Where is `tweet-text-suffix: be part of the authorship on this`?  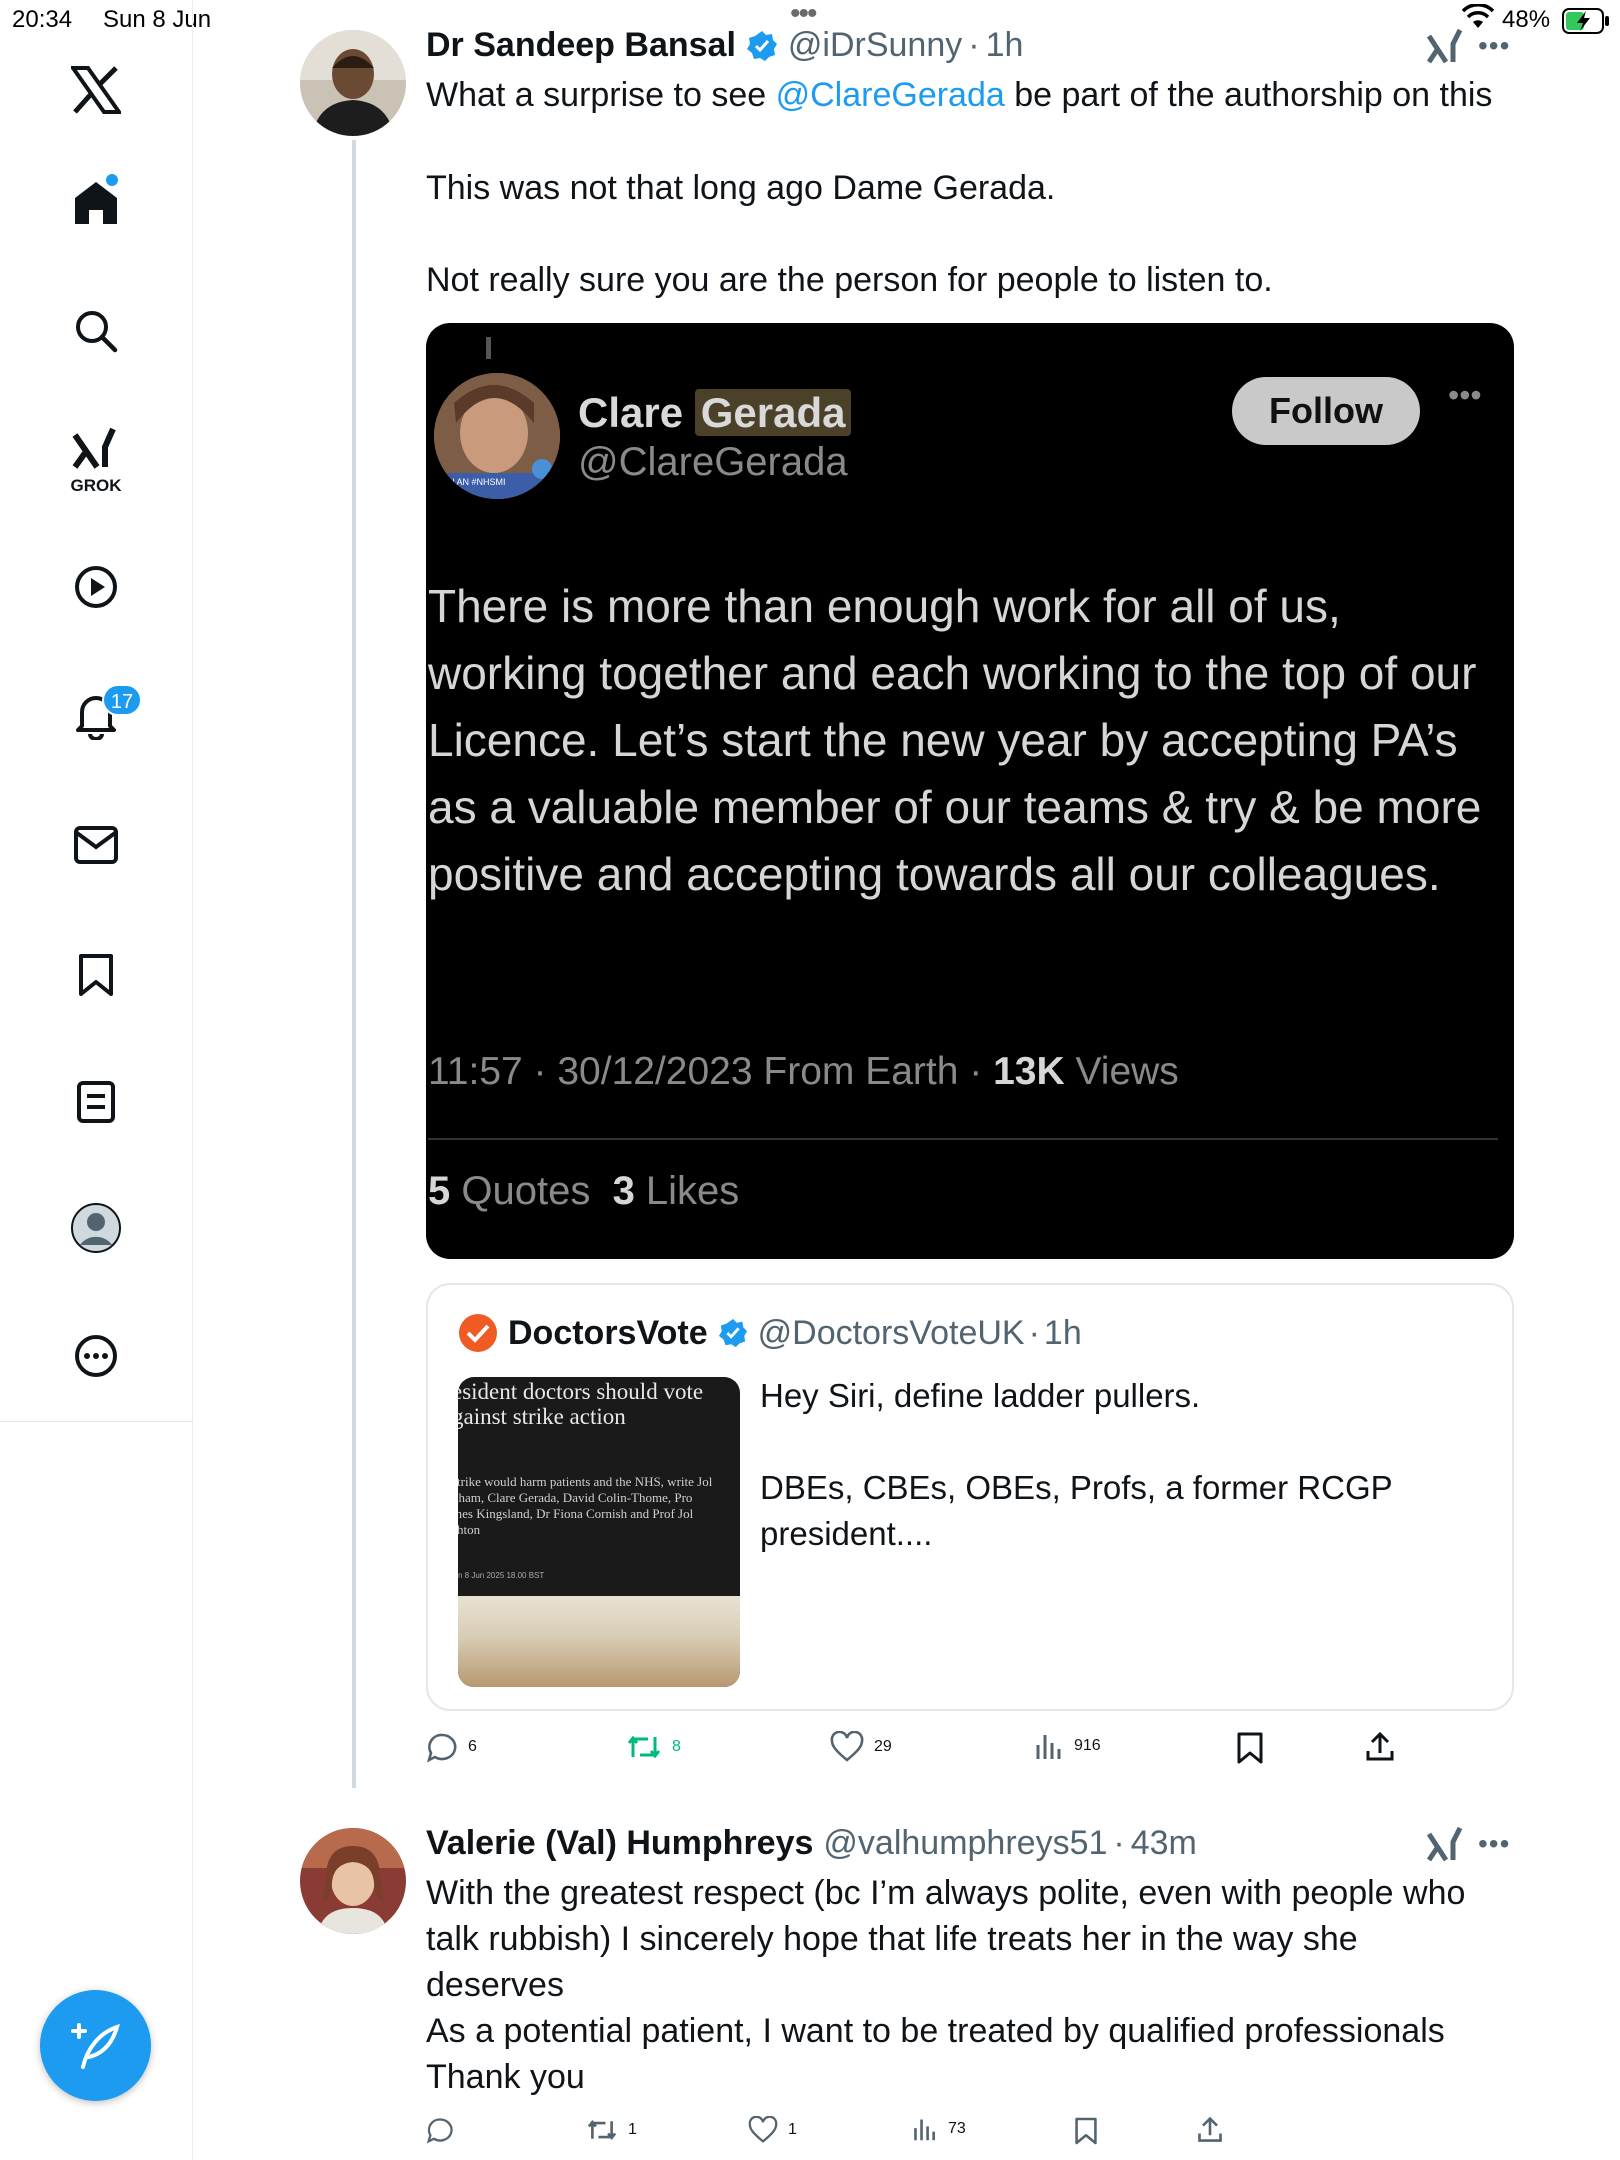
tweet-text-suffix: be part of the authorship on this is located at coordinates (1248, 95).